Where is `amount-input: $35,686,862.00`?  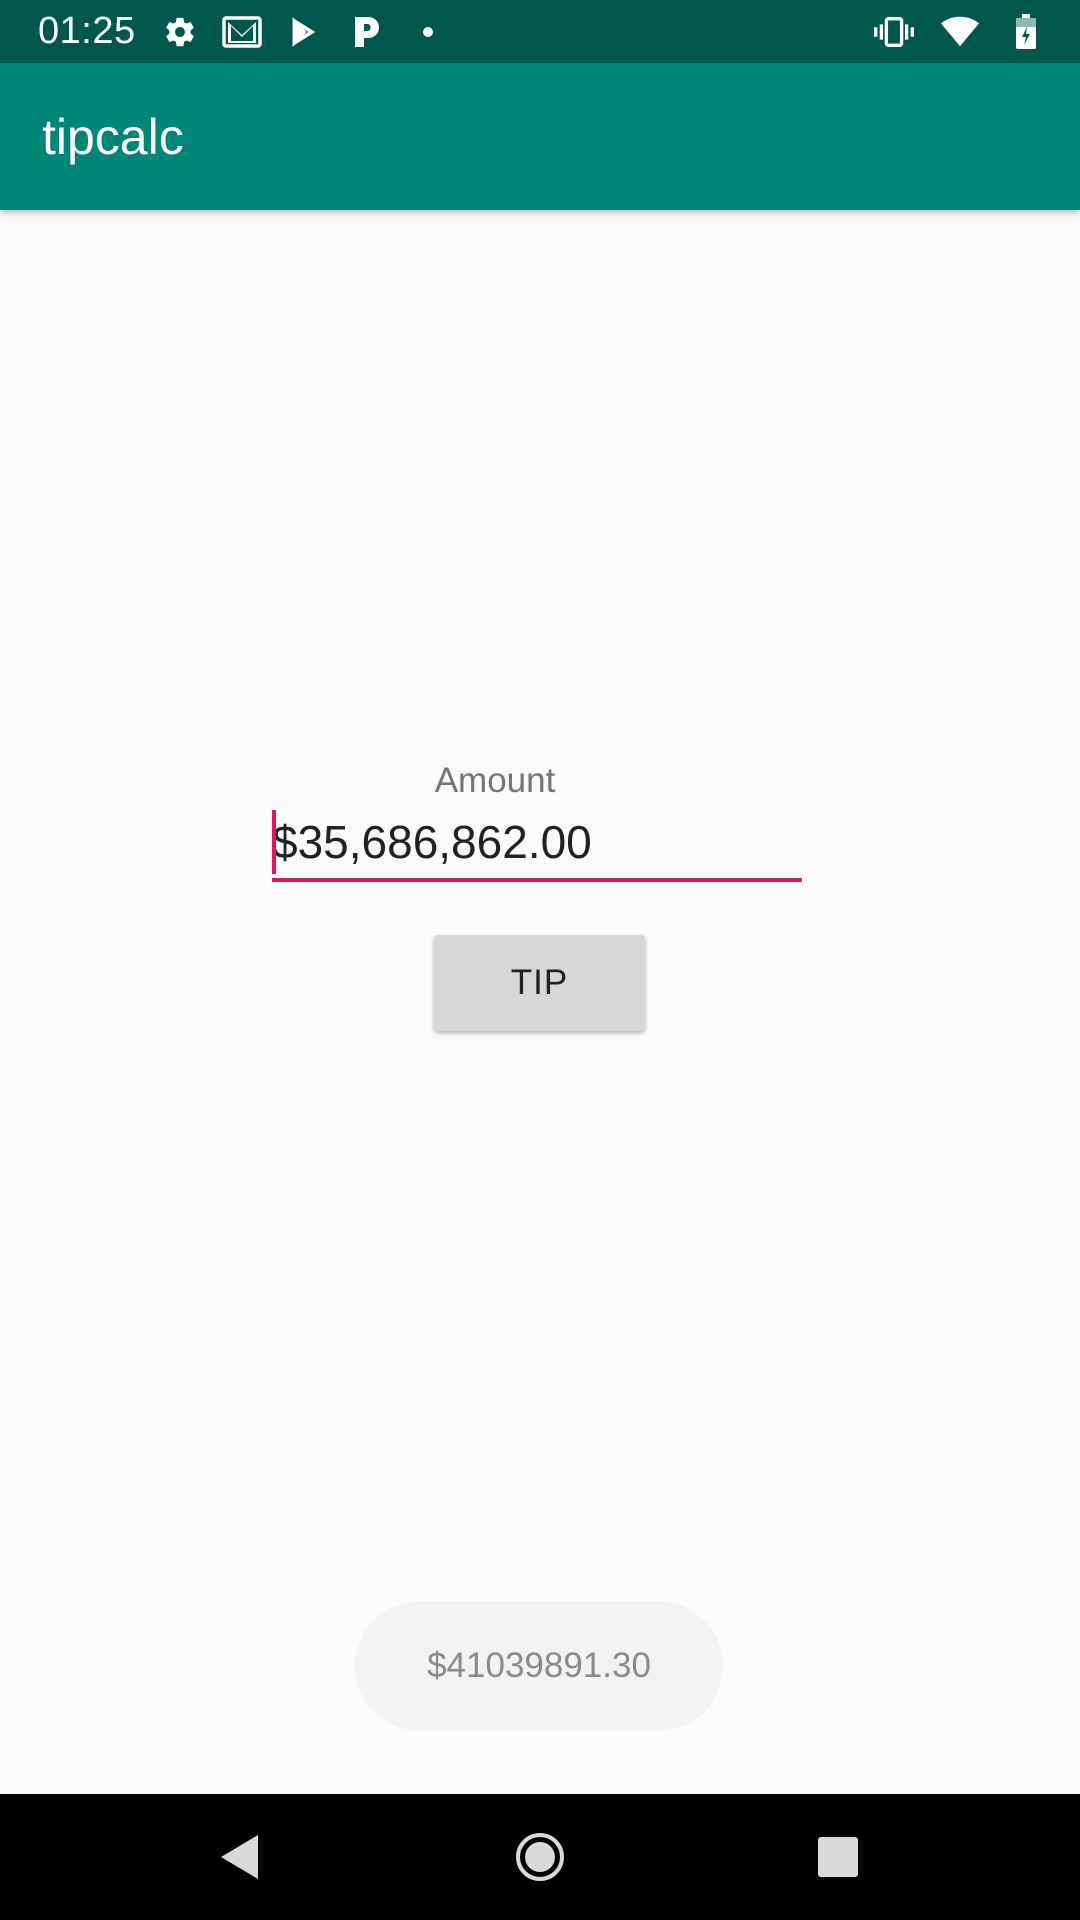
amount-input: $35,686,862.00 is located at coordinates (537, 845).